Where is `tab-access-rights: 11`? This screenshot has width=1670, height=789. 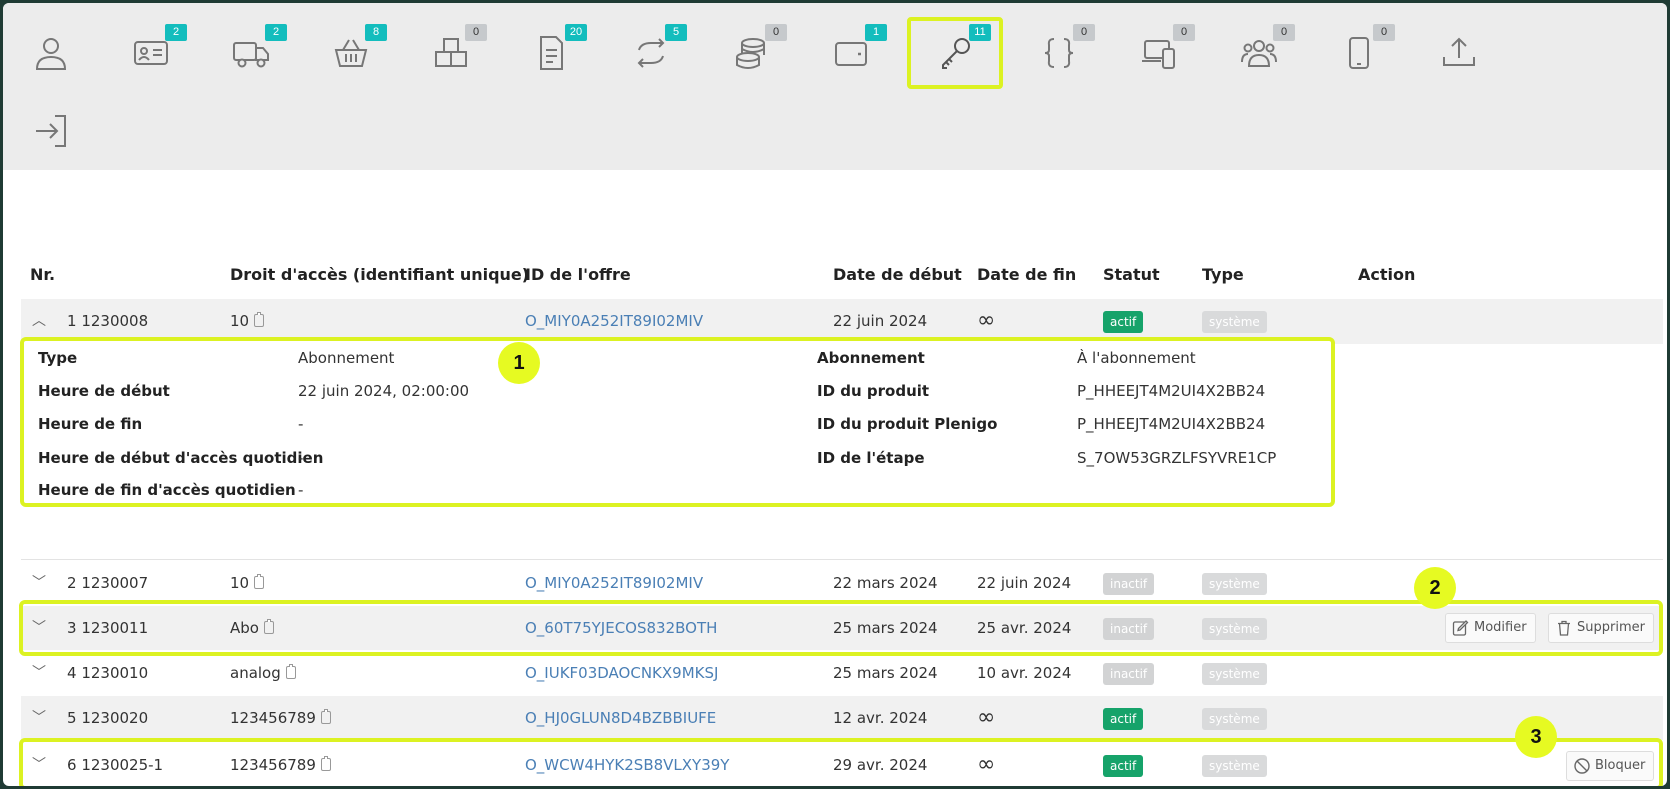 tab-access-rights: 11 is located at coordinates (955, 53).